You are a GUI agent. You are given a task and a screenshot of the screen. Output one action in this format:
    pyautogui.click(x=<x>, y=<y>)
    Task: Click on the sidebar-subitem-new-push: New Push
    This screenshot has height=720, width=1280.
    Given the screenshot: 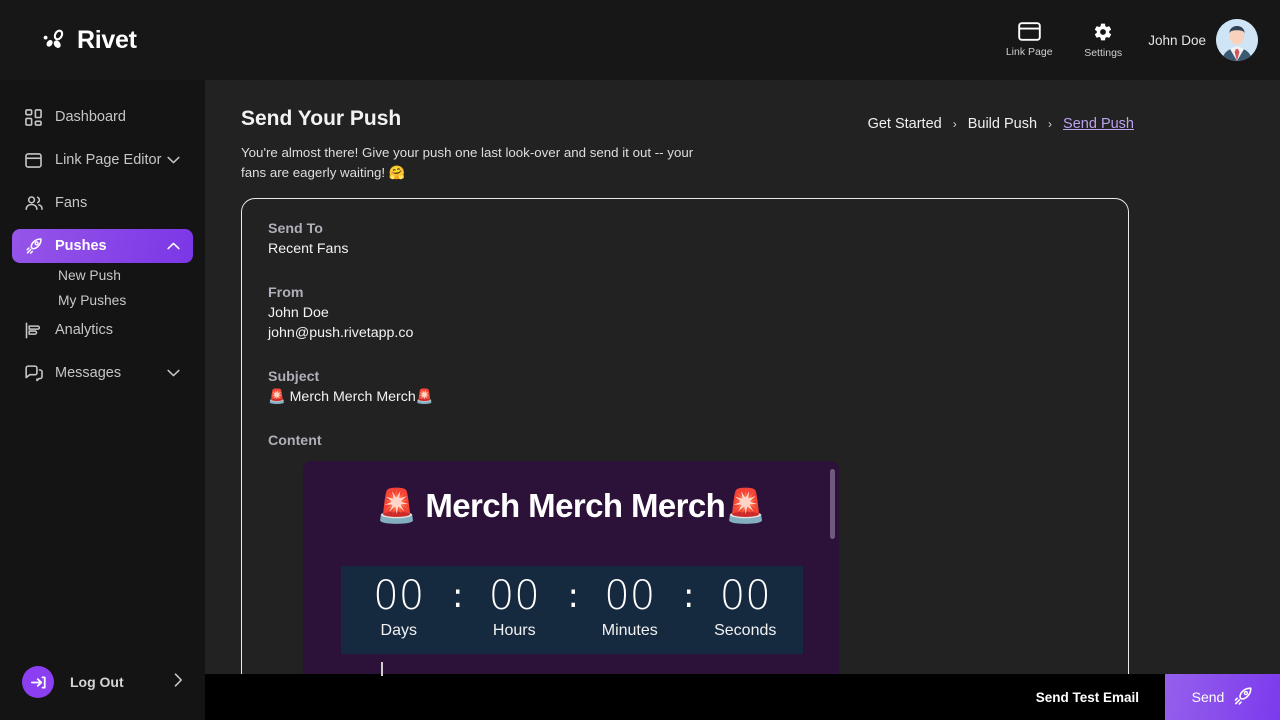 What is the action you would take?
    pyautogui.click(x=102, y=275)
    